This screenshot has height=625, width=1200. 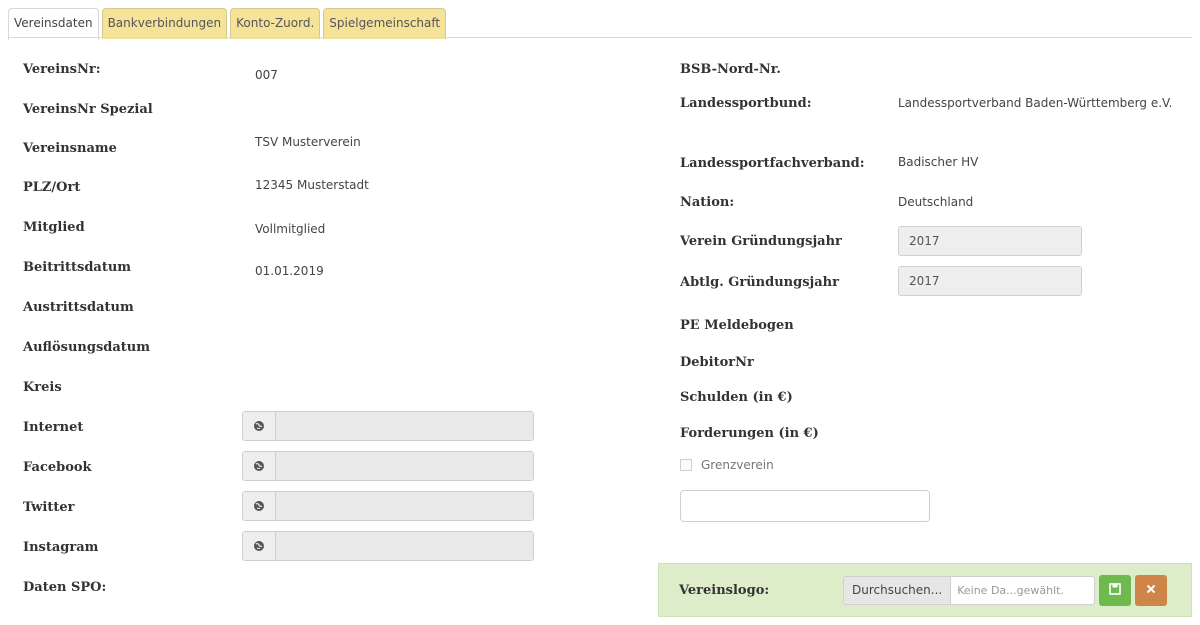 What do you see at coordinates (78, 307) in the screenshot?
I see `austrittsdatum-label: Austrittsdatum` at bounding box center [78, 307].